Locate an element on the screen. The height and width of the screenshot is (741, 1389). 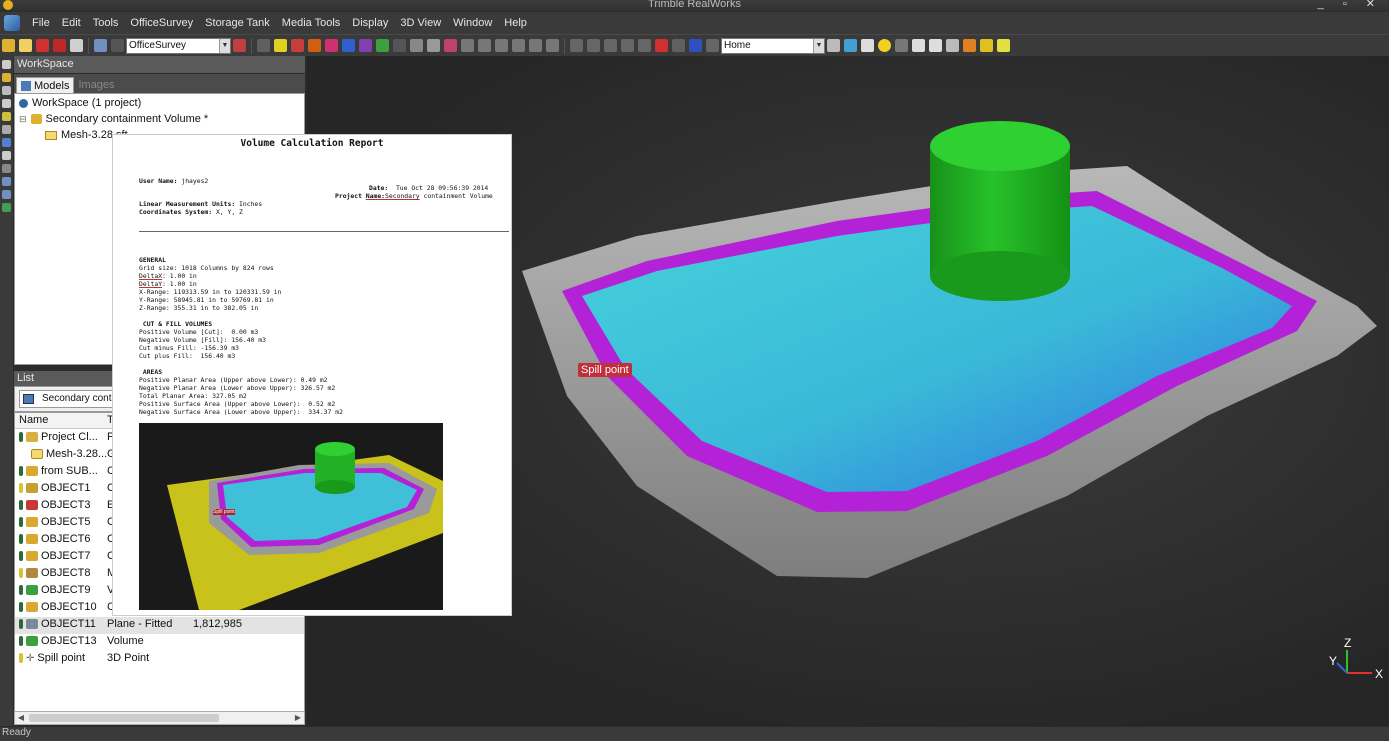
visibility-icon is located at coordinates (918, 45).